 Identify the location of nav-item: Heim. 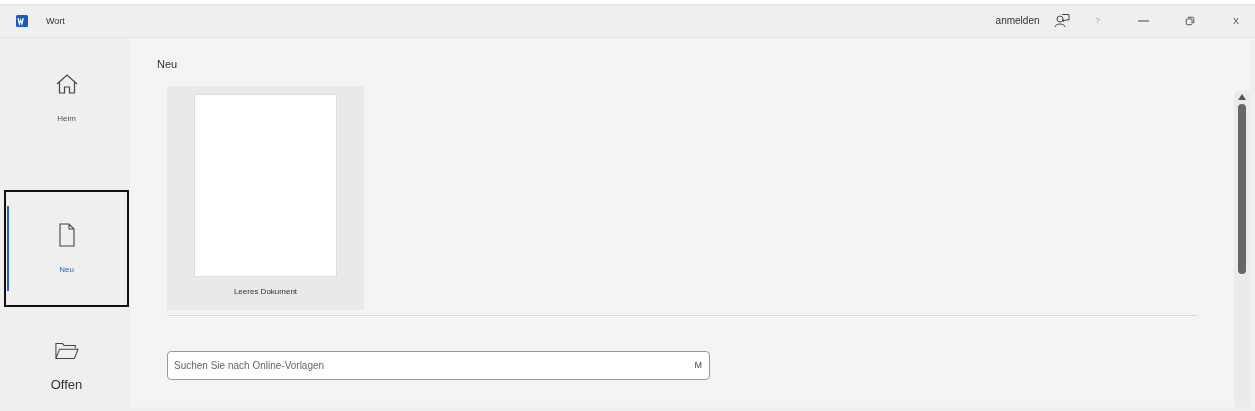
(66, 115).